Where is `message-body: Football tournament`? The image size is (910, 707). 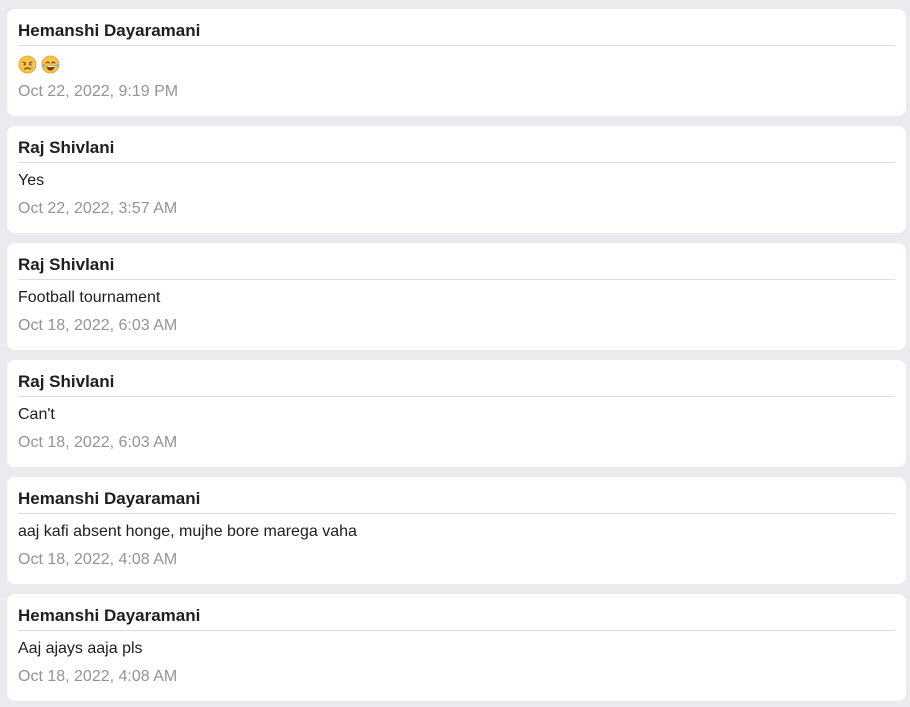
message-body: Football tournament is located at coordinates (89, 297).